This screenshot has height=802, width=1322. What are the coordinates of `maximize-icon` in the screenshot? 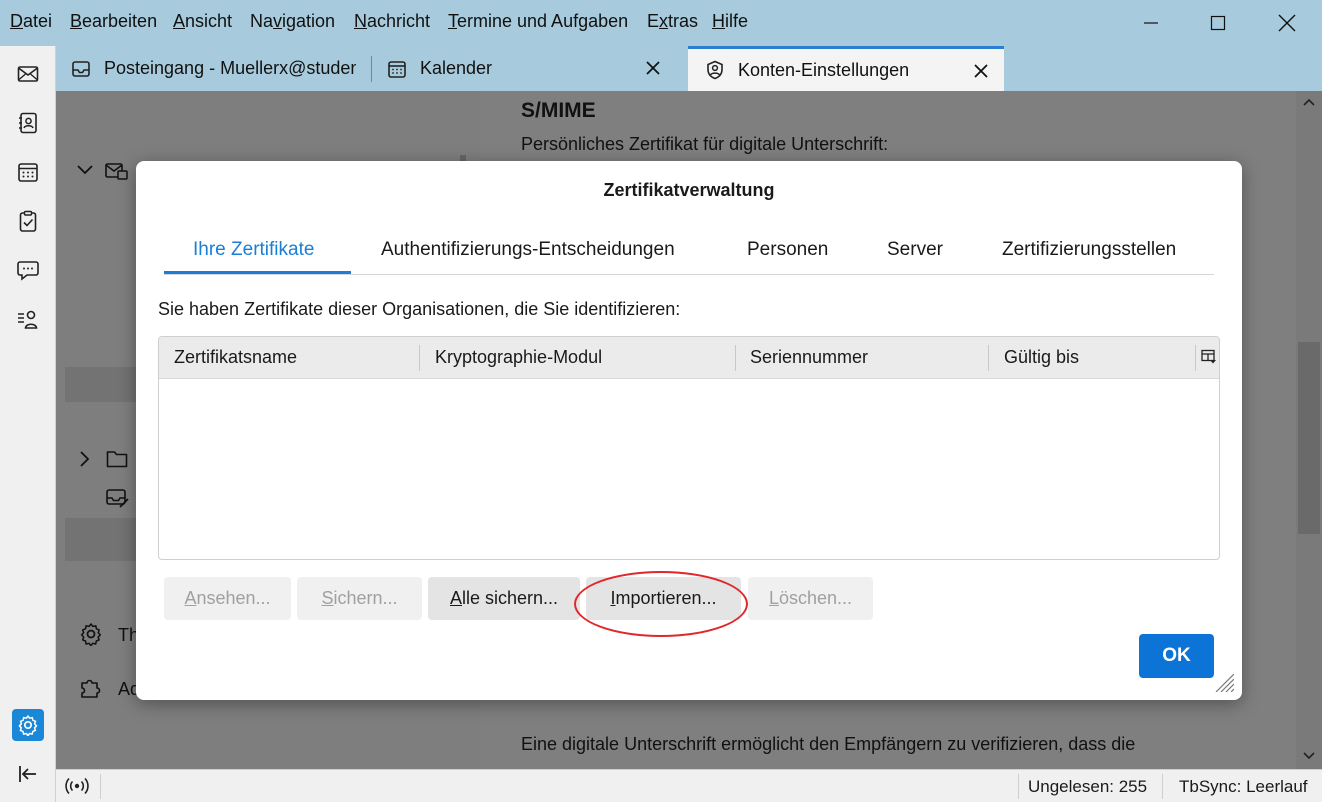 It's located at (1218, 23).